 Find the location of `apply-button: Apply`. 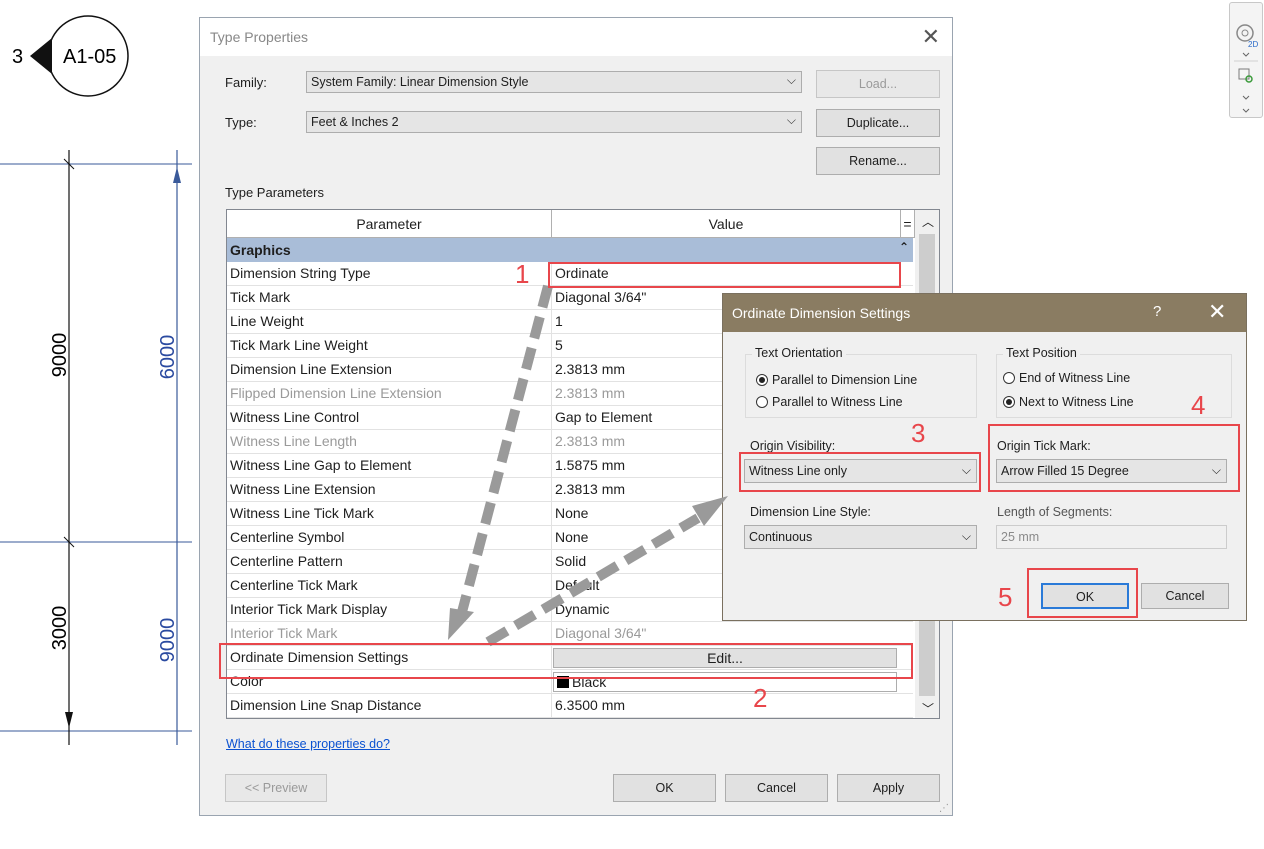

apply-button: Apply is located at coordinates (888, 788).